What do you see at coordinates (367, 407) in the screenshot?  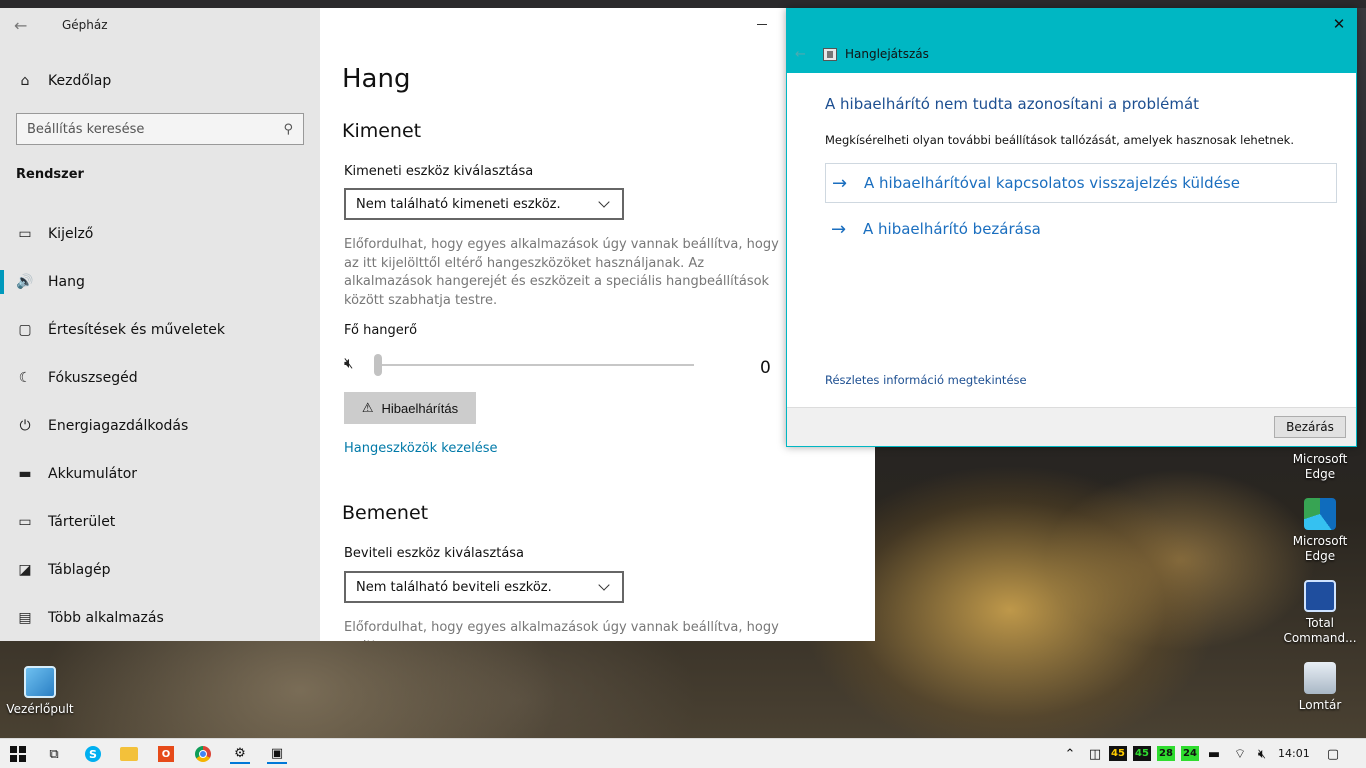 I see `warning-icon: ⚠` at bounding box center [367, 407].